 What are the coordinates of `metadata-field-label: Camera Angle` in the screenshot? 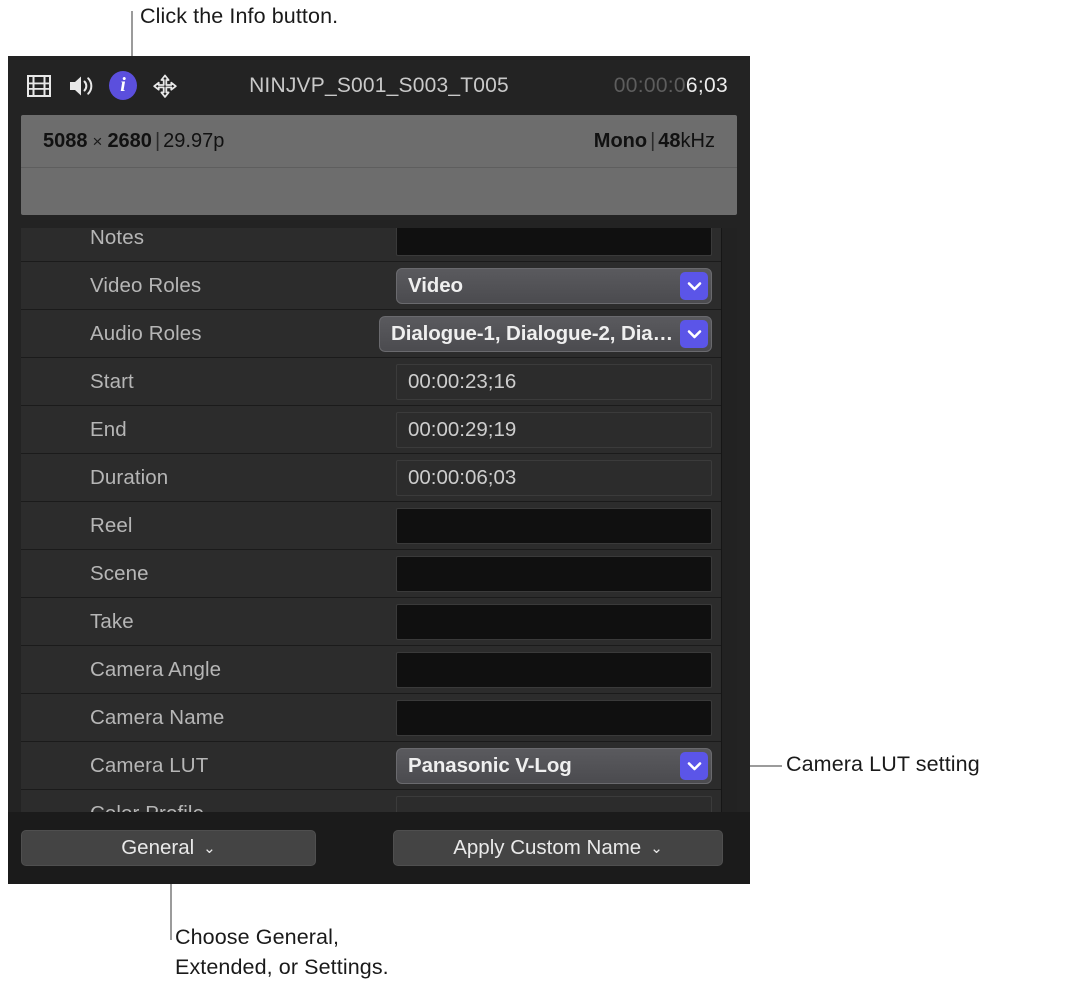 It's located at (156, 669).